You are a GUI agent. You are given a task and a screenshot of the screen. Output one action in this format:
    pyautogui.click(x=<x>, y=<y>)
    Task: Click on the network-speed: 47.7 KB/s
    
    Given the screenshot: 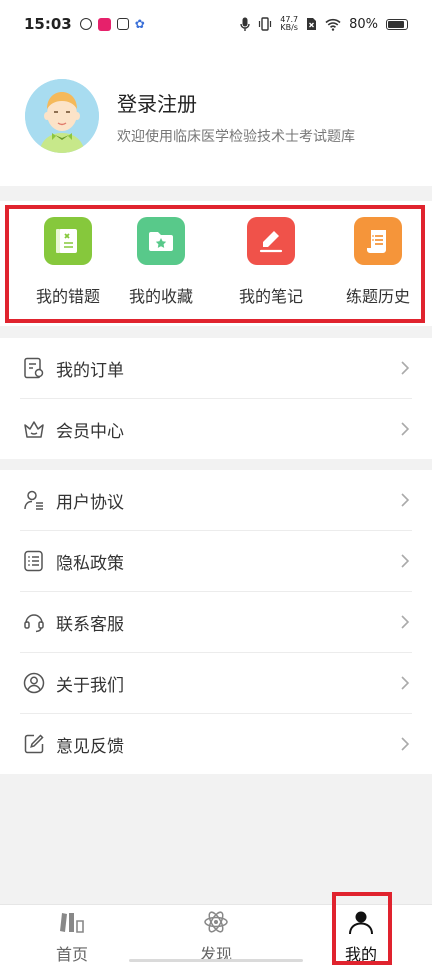 What is the action you would take?
    pyautogui.click(x=289, y=24)
    